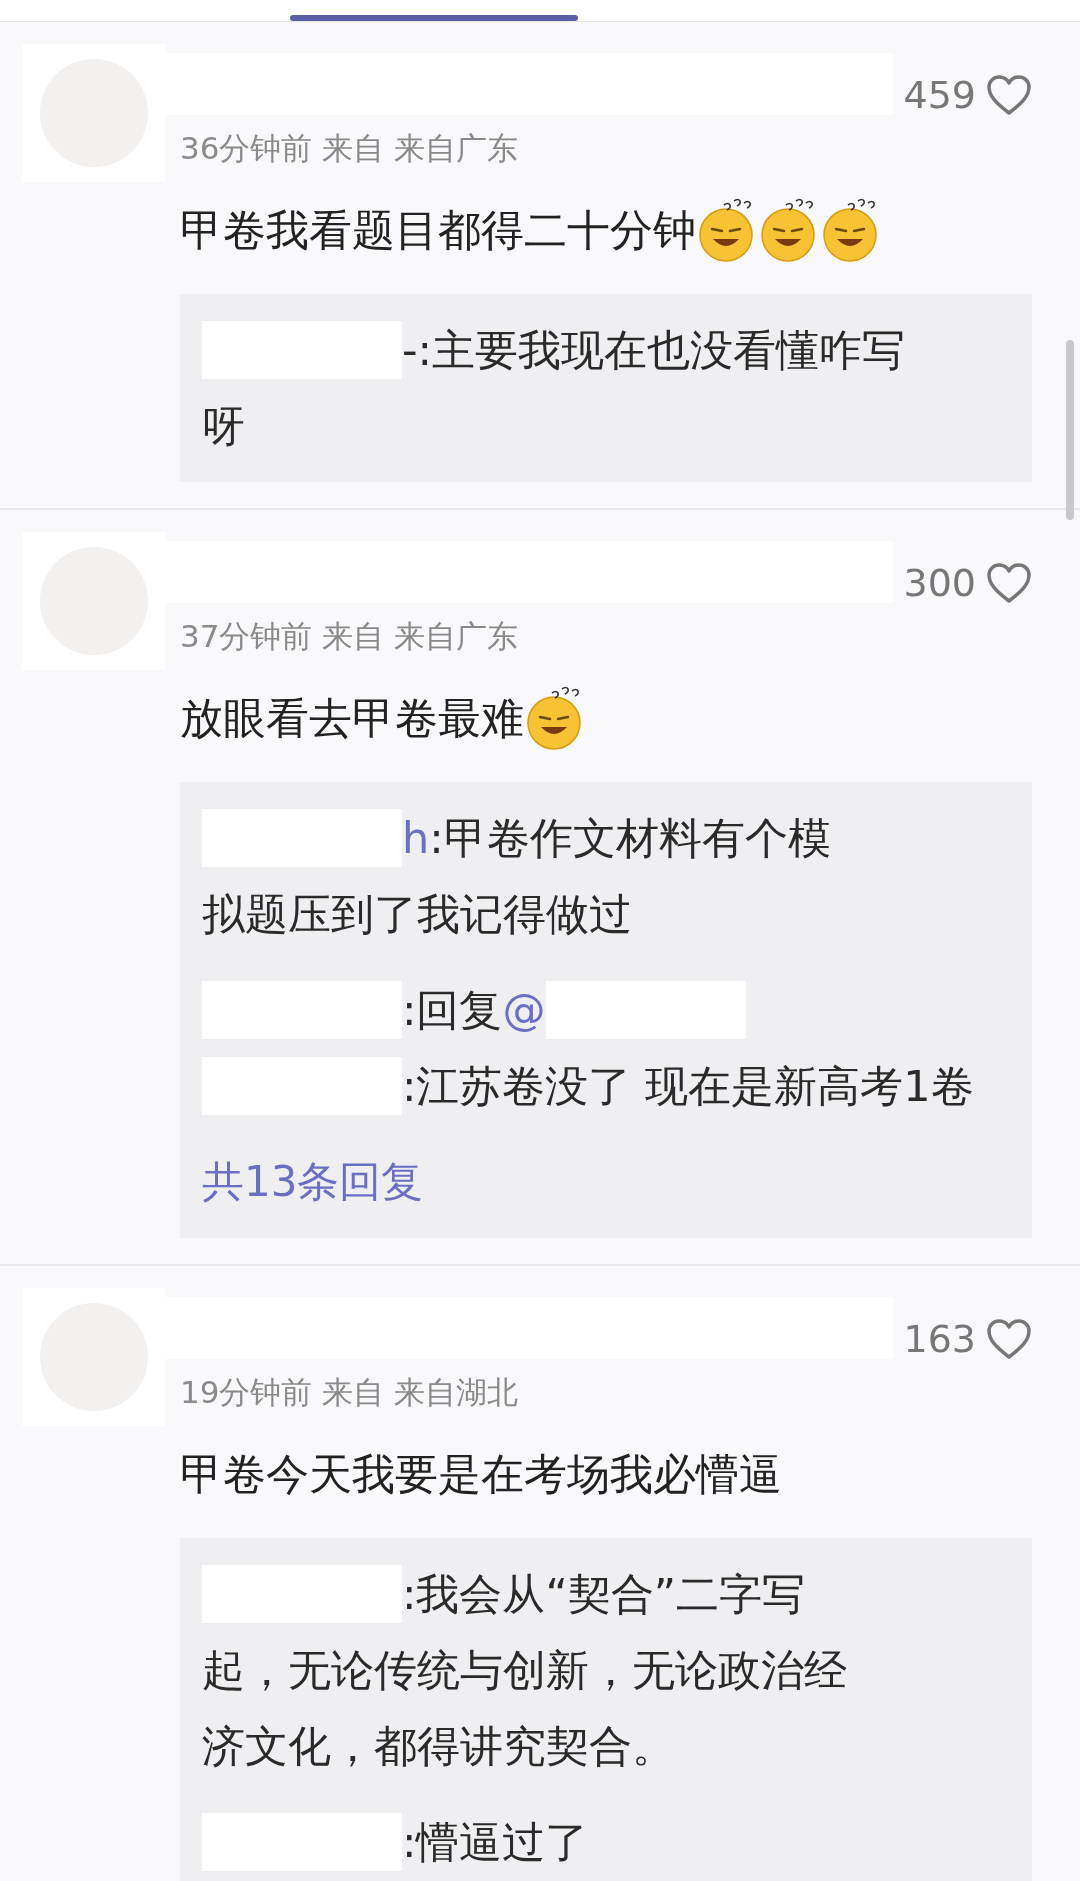 This screenshot has width=1080, height=1881. Describe the element at coordinates (524, 1670) in the screenshot. I see `reply-text: 起，无论传统与创新，无论政治经` at that location.